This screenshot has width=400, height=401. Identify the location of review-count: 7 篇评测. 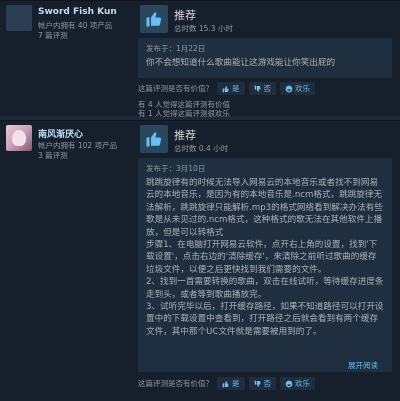
(53, 35).